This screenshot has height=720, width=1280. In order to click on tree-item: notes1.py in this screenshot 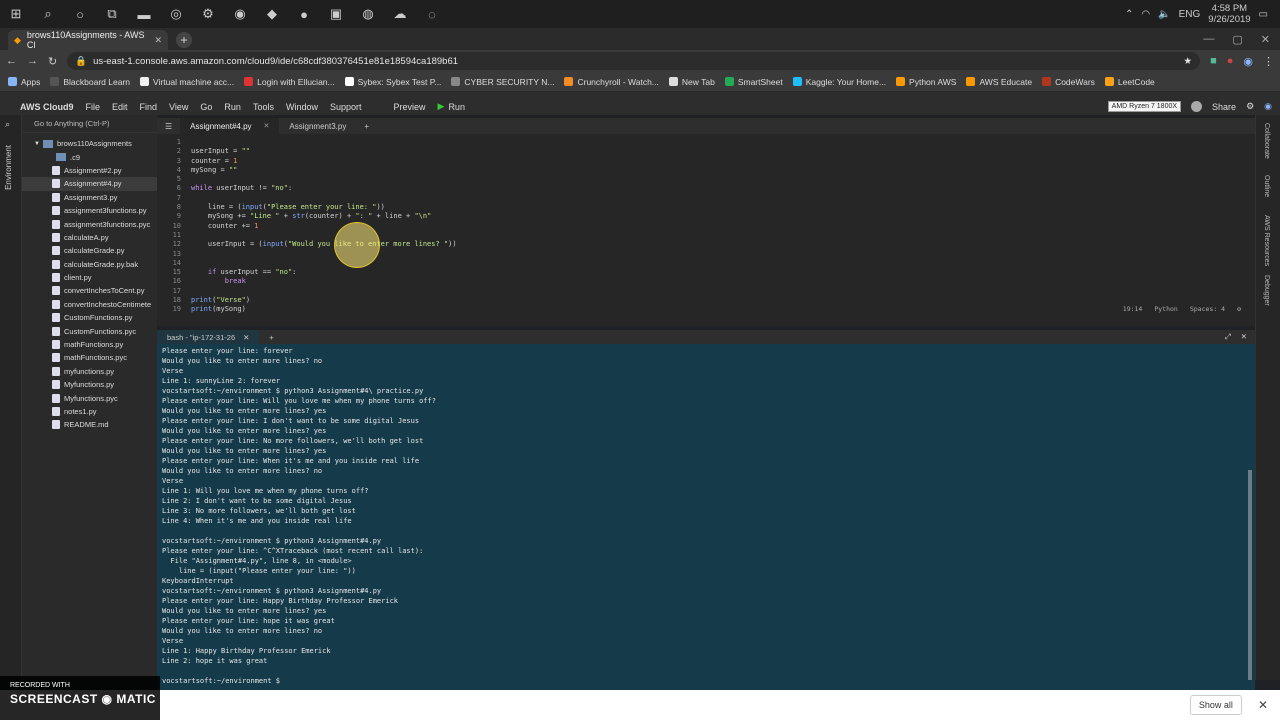, I will do `click(89, 411)`.